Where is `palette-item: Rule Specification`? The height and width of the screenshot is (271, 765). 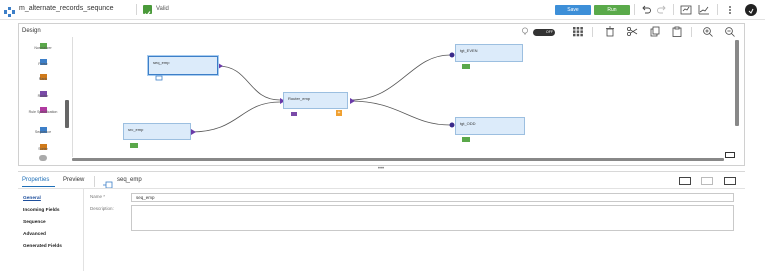
palette-item: Rule Specification is located at coordinates (43, 107).